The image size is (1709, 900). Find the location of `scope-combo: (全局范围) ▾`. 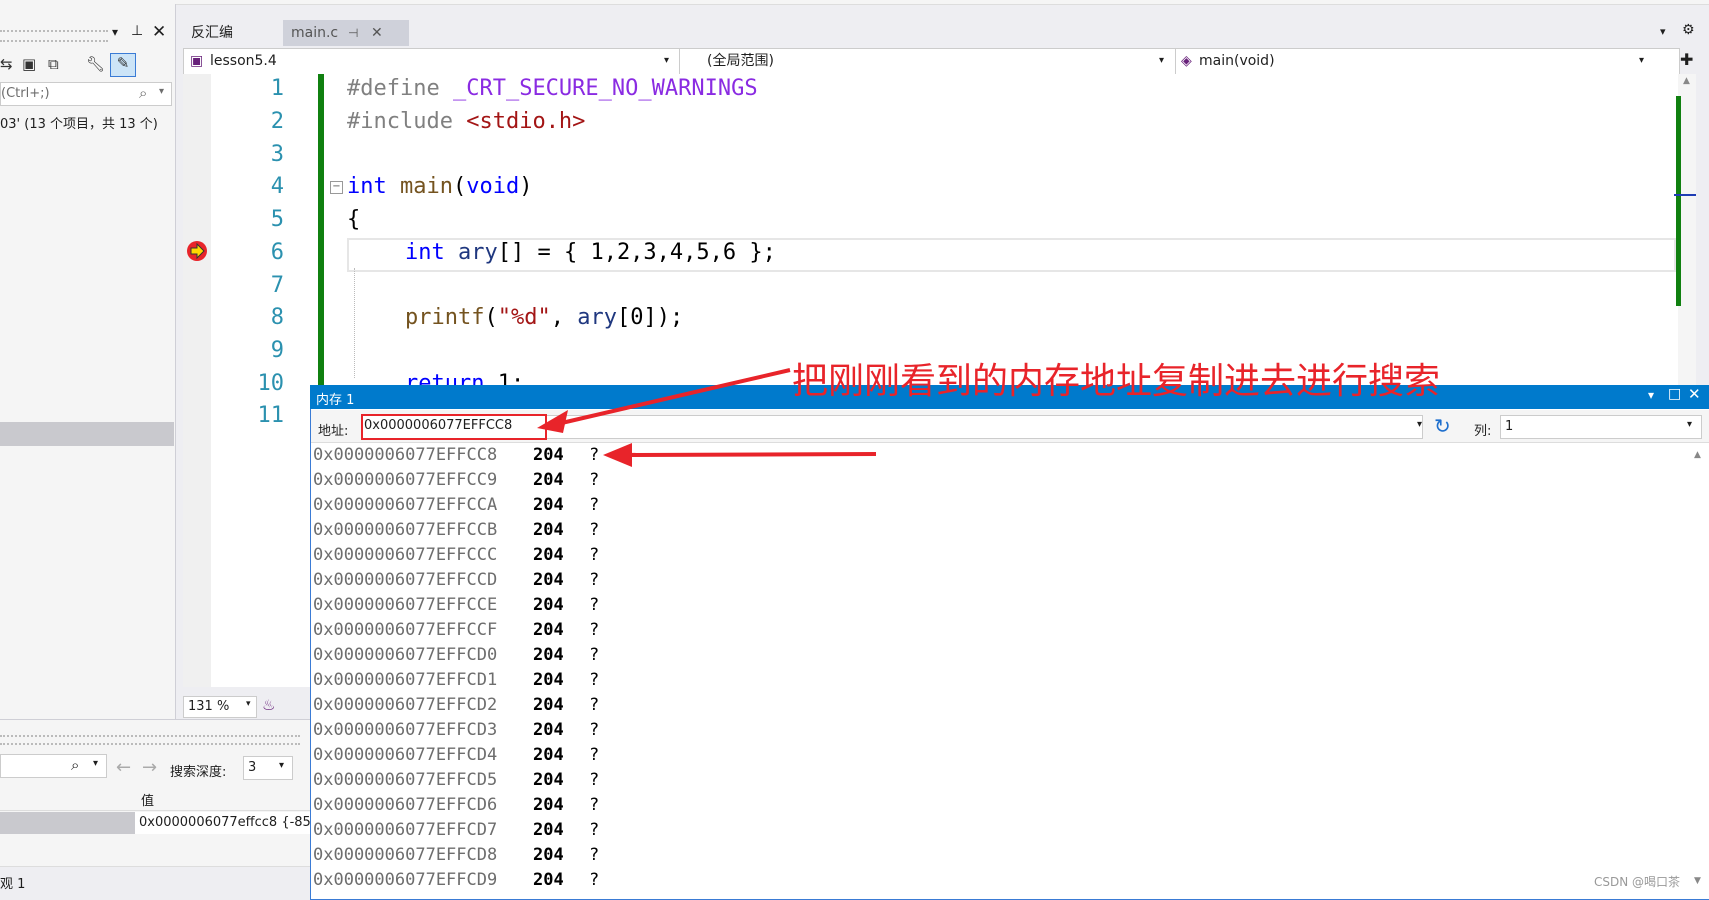

scope-combo: (全局范围) ▾ is located at coordinates (928, 62).